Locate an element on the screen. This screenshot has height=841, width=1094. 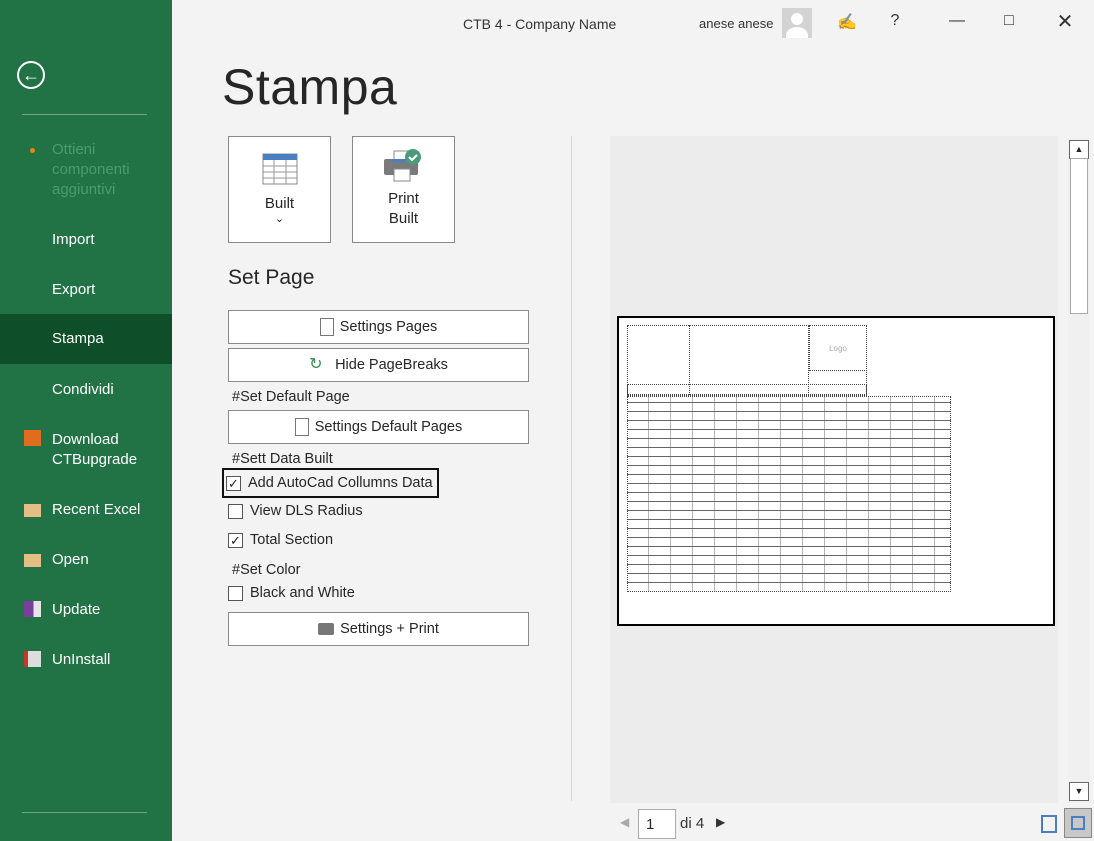
chevron-down-icon: ⌄ is located at coordinates (279, 219).